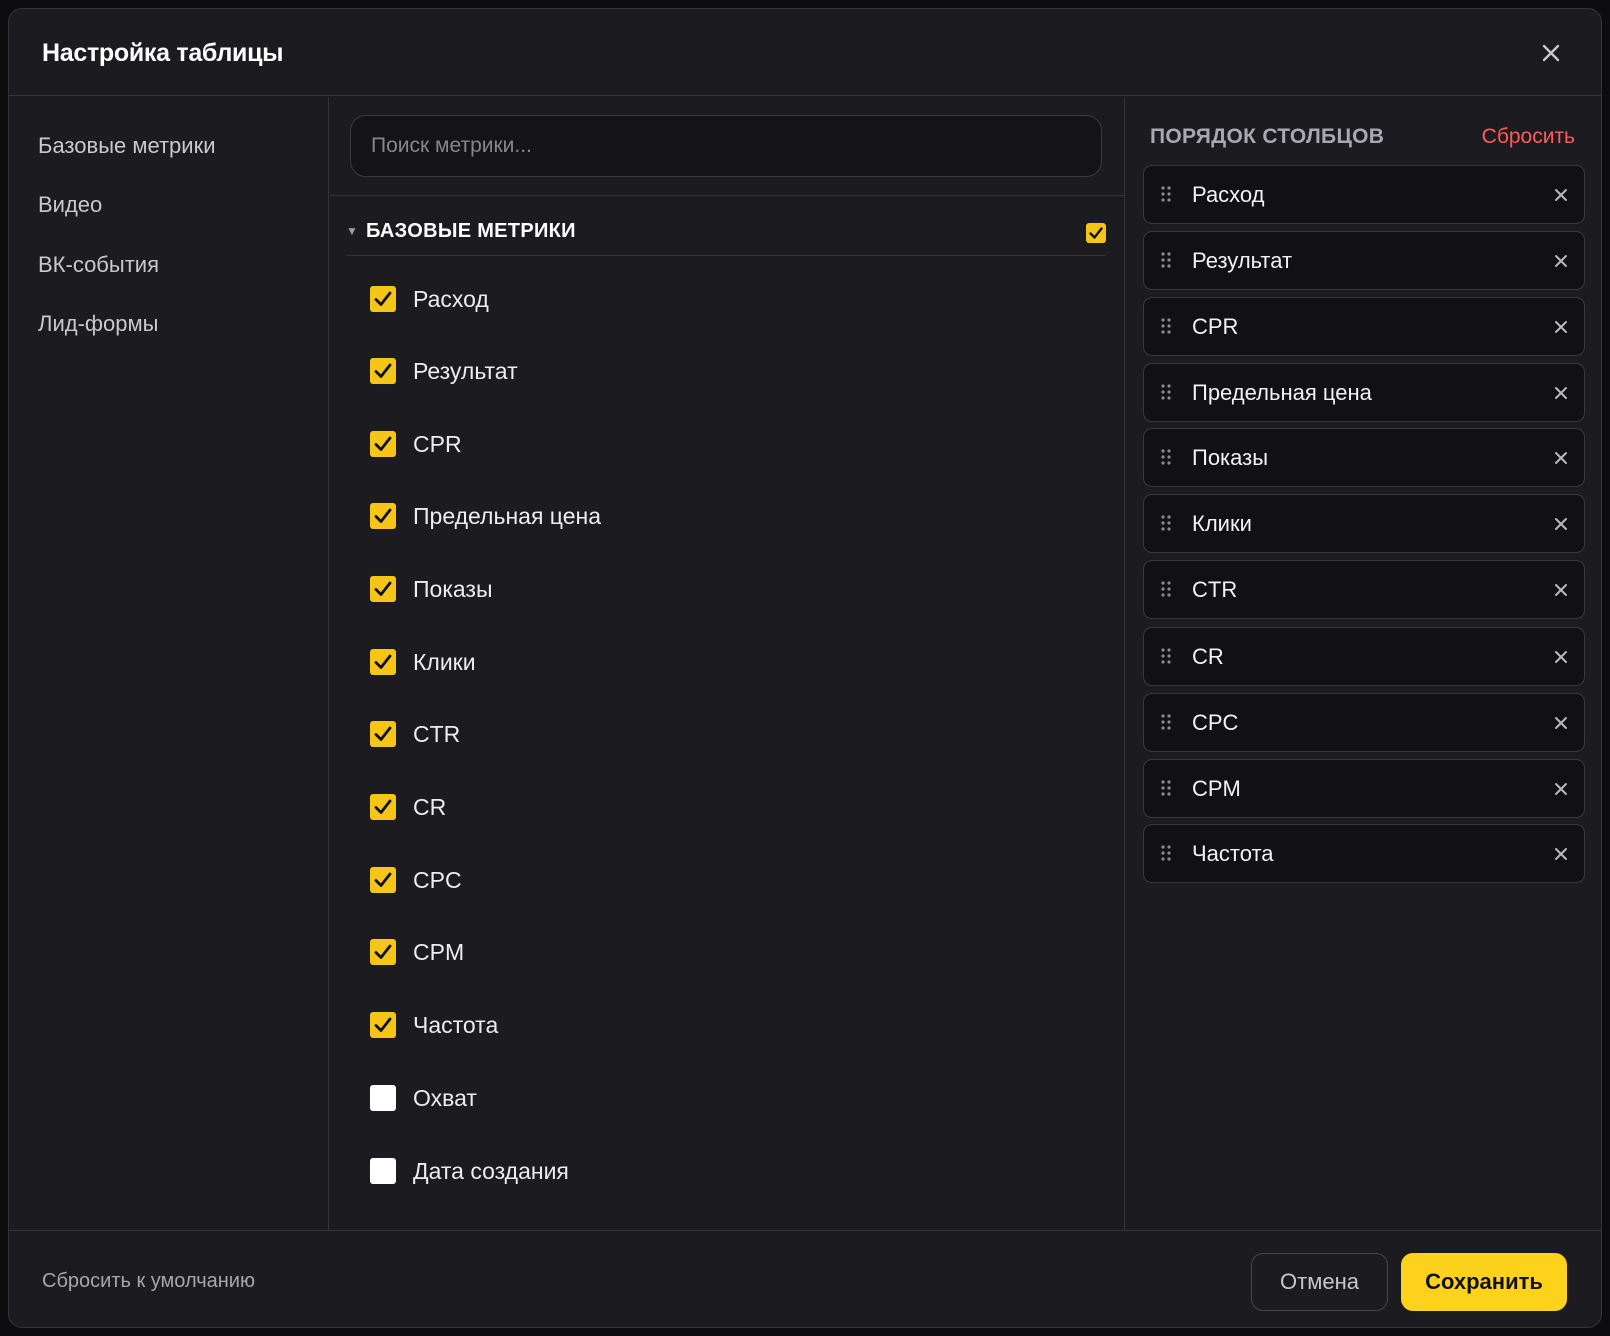  I want to click on metric-item: CPR, so click(720, 445).